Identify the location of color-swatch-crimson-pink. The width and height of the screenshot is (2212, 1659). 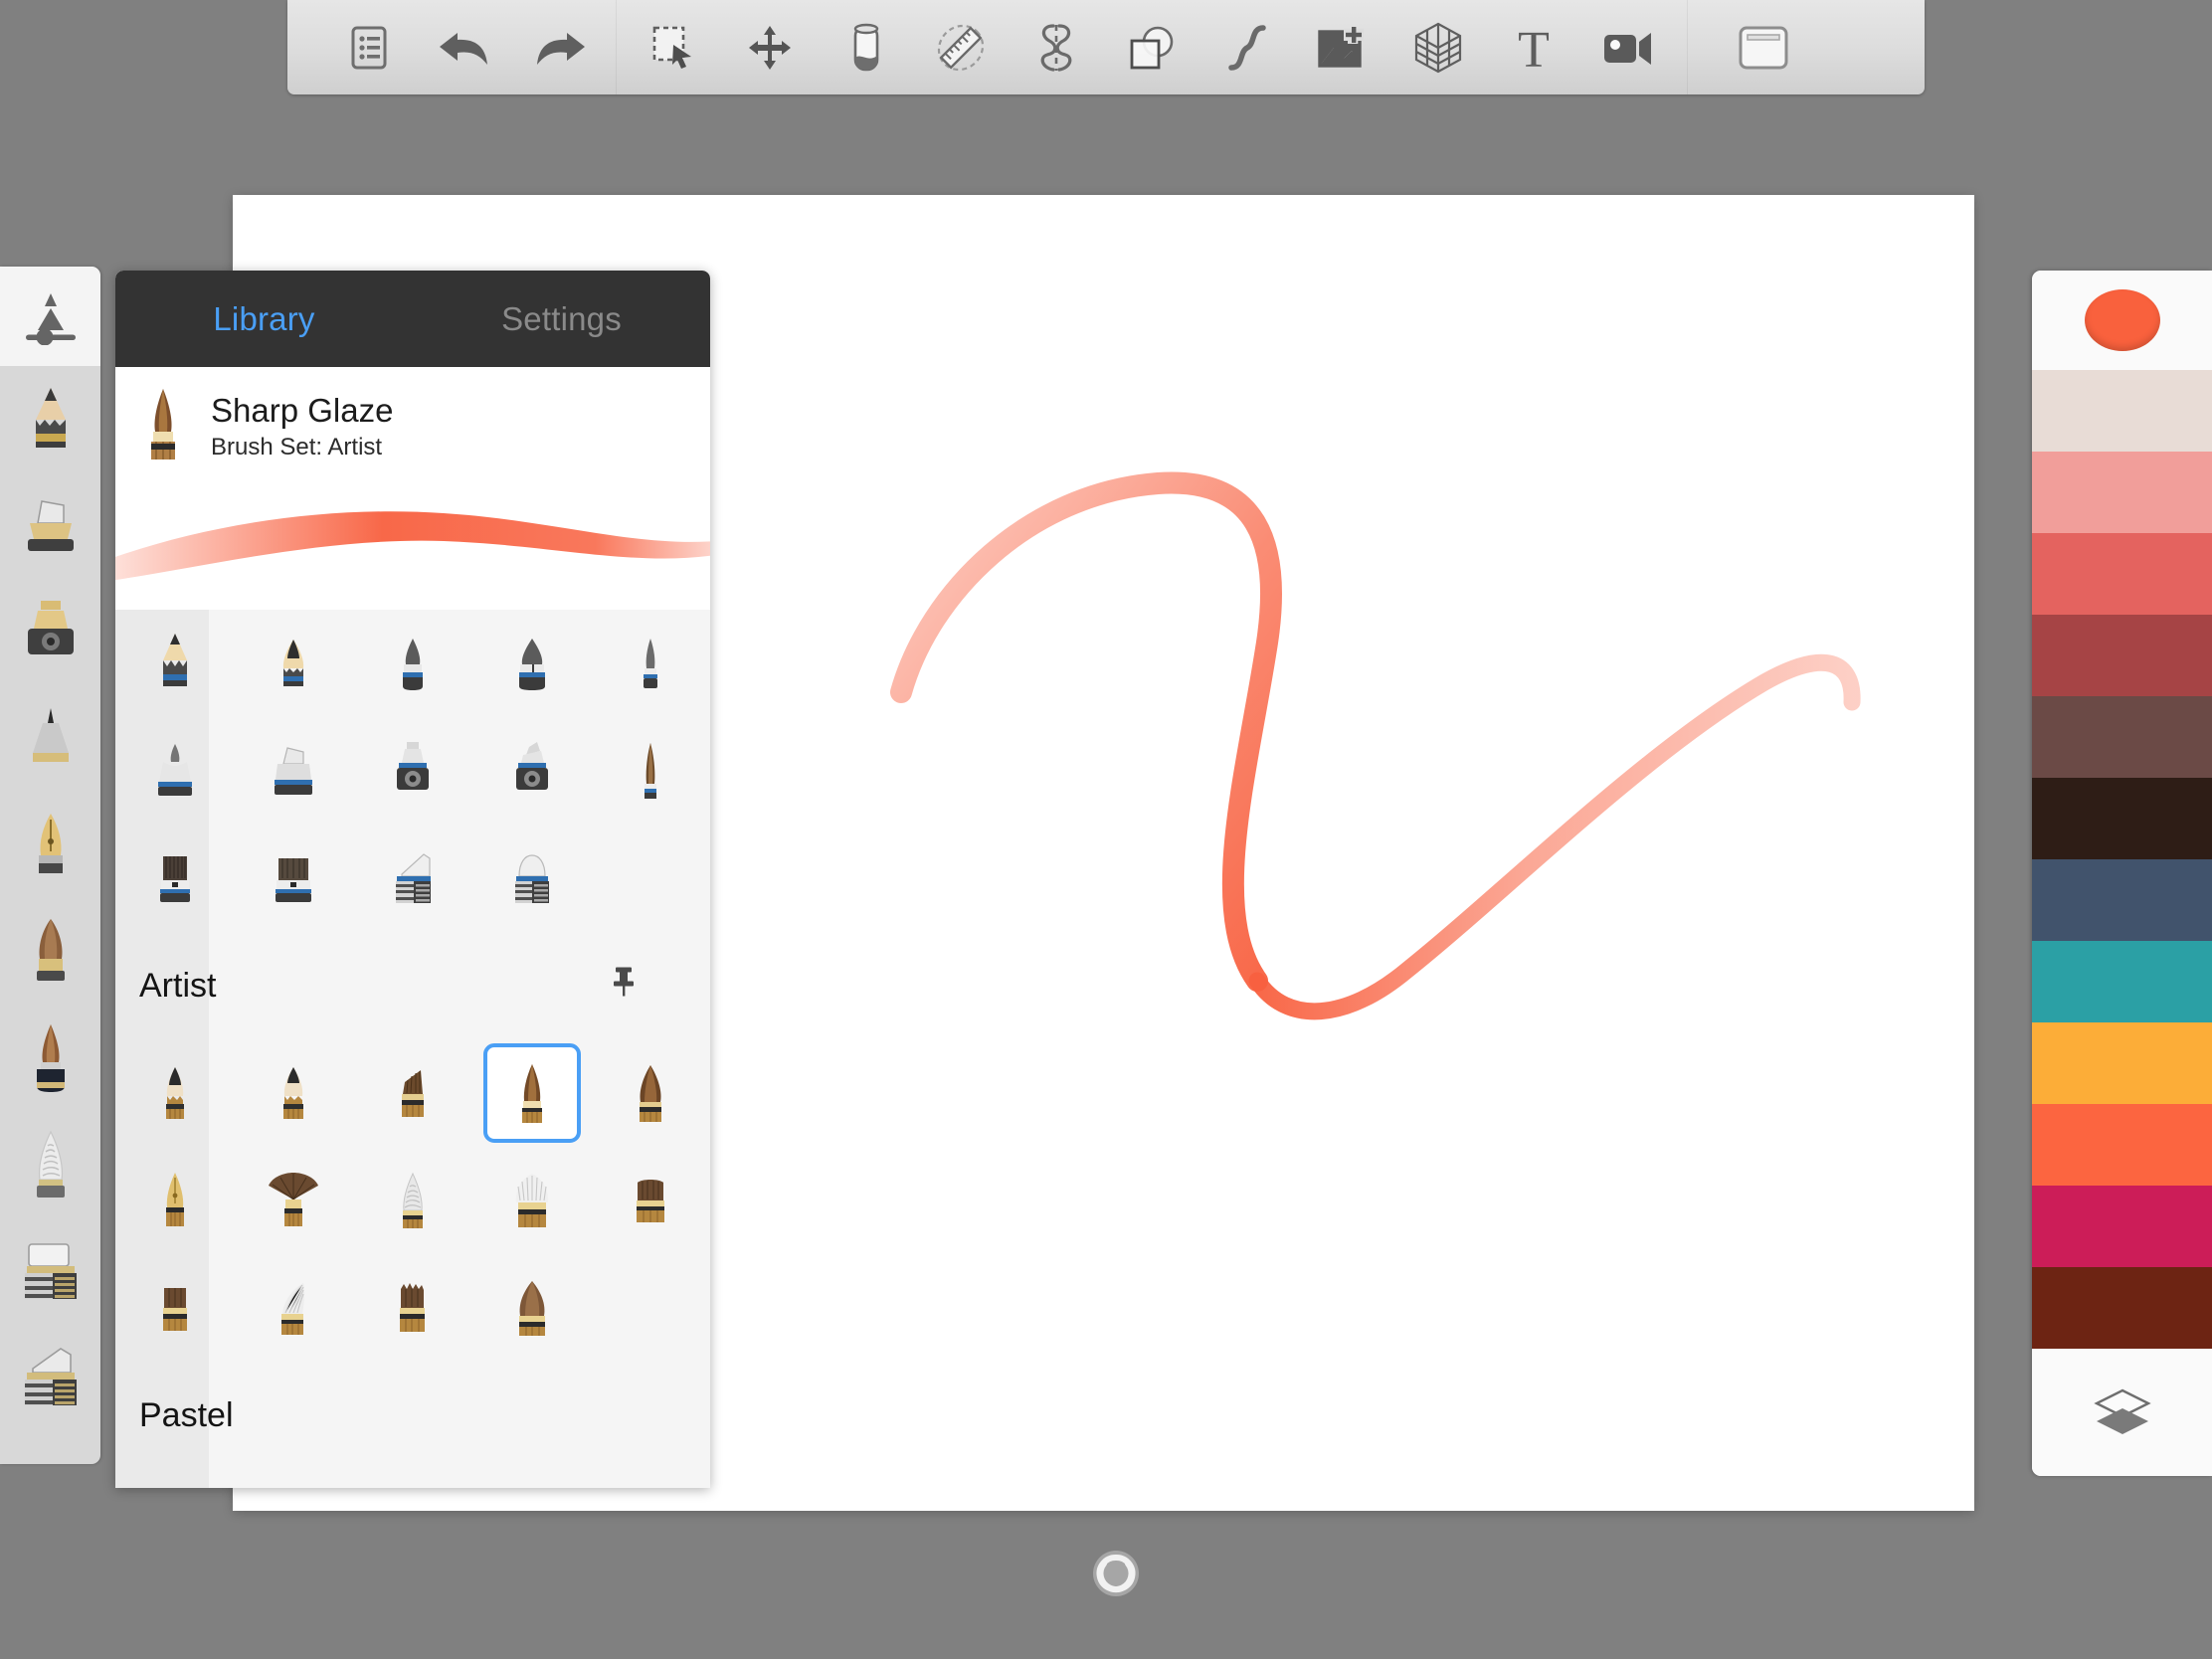
(2122, 1226).